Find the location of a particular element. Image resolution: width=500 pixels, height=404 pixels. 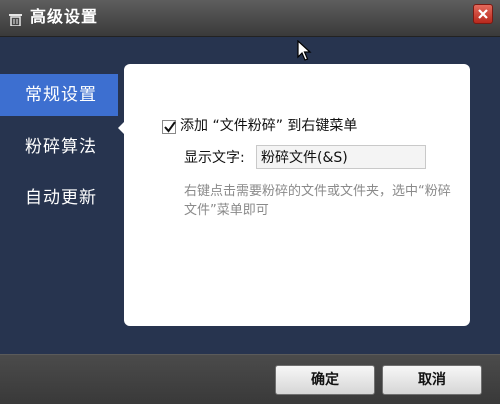

nav-item-shred-algorithm: 粉碎算法 is located at coordinates (60, 147).